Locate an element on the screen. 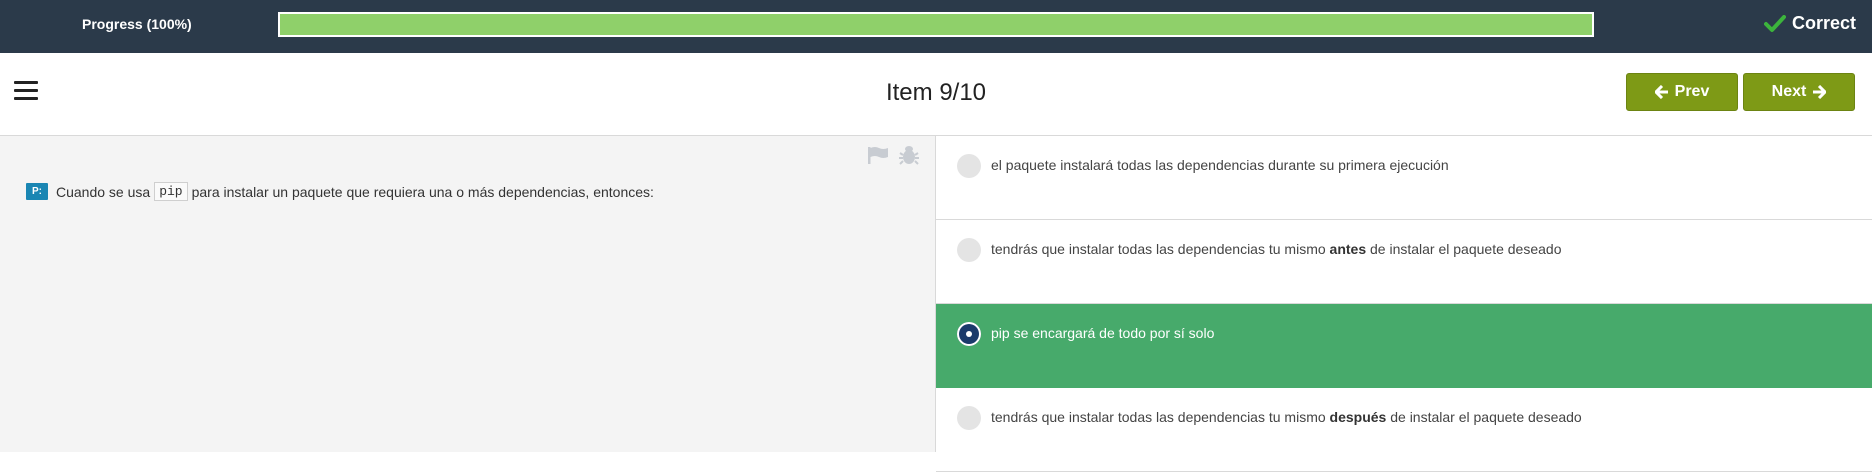  code-snippet: pip is located at coordinates (171, 191).